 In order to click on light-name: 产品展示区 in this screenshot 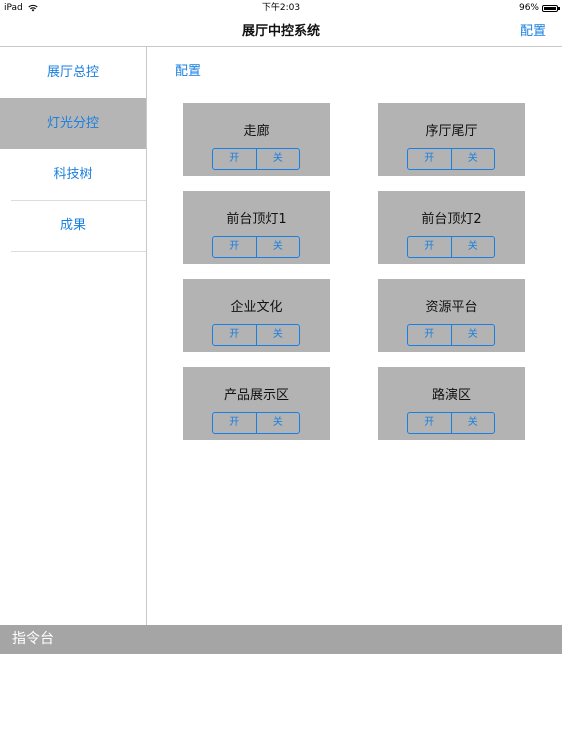, I will do `click(256, 395)`.